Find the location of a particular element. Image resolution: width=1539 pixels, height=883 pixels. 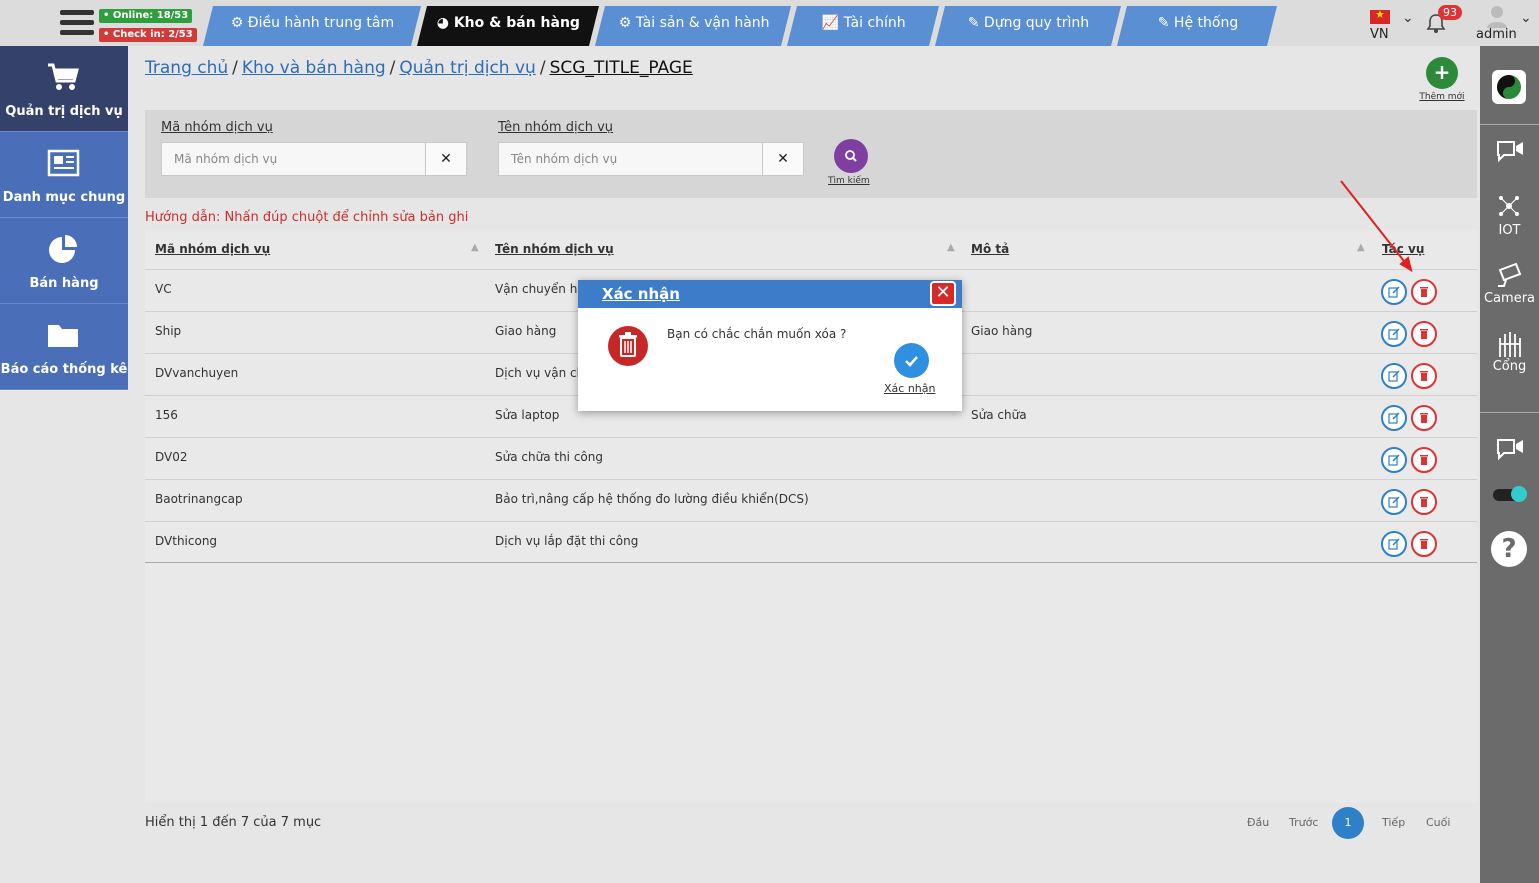

confirm-button is located at coordinates (911, 360).